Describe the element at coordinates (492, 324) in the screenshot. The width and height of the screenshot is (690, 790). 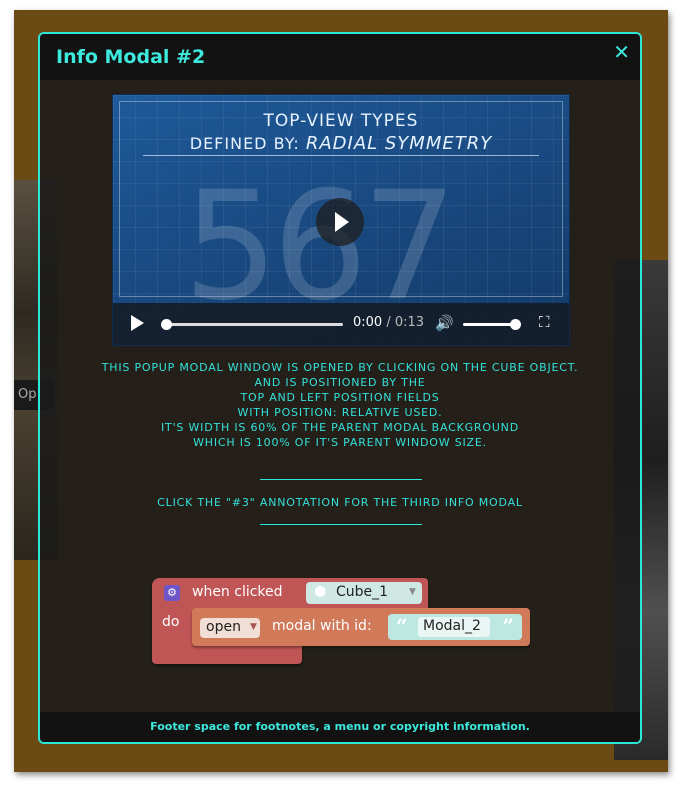
I see `volume-slider` at that location.